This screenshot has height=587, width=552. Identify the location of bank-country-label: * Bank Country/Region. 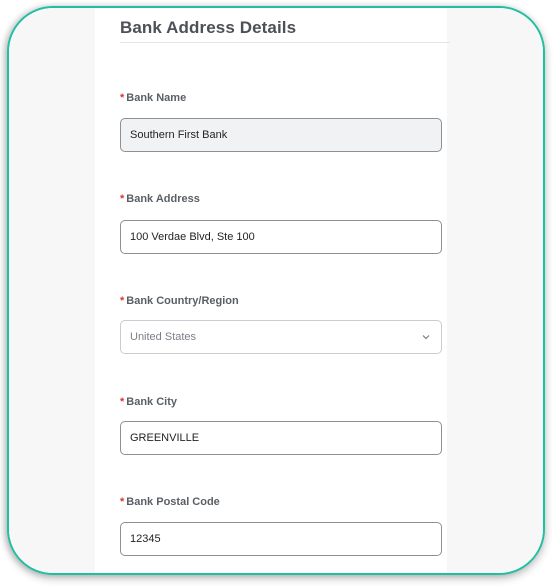
(179, 301).